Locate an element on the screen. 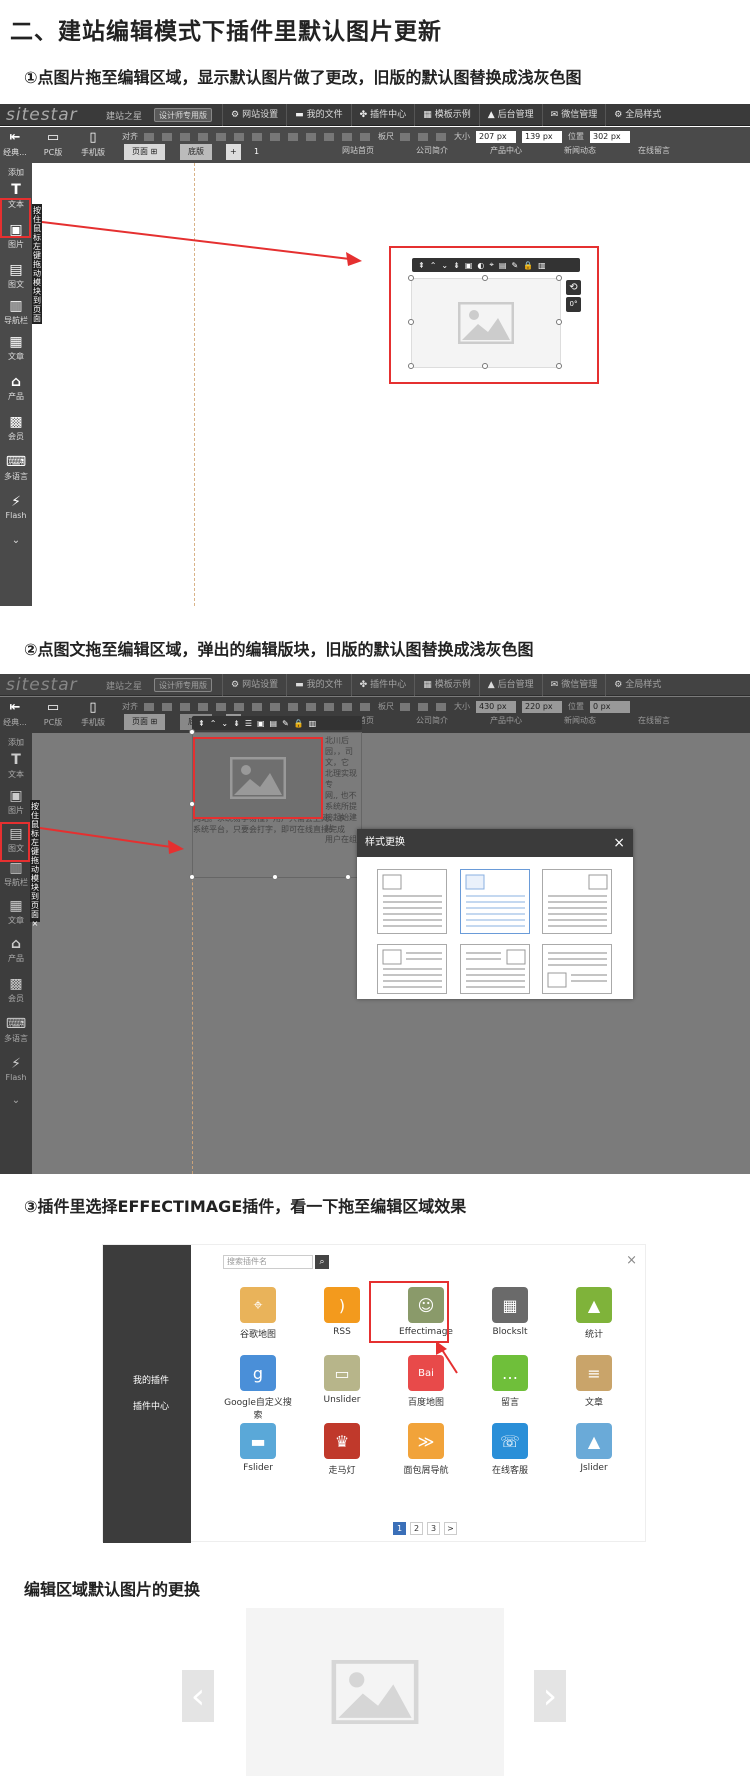  nav-item: 产品中心 is located at coordinates (506, 150).